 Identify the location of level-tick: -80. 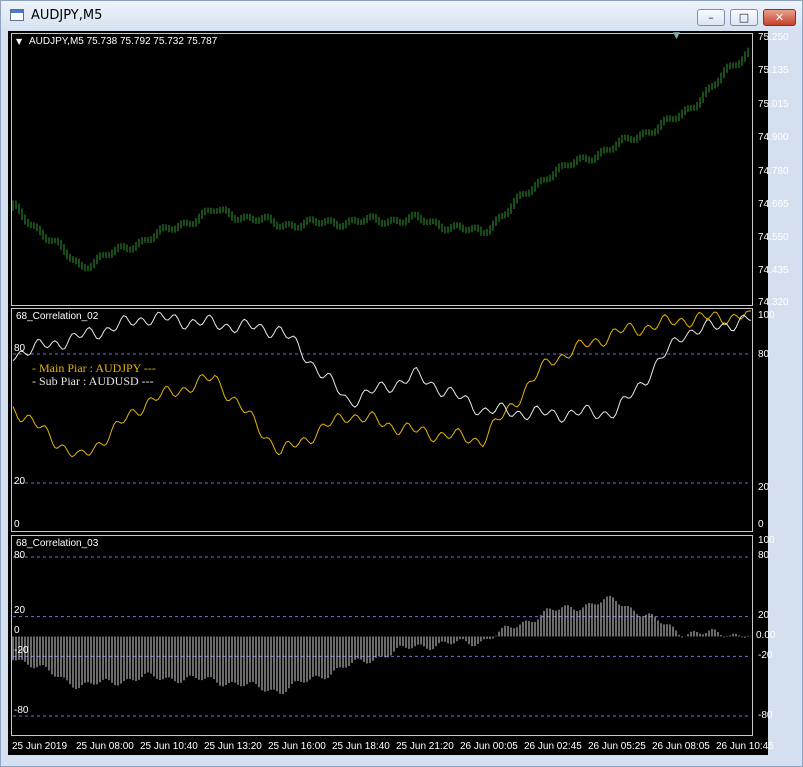
(765, 715).